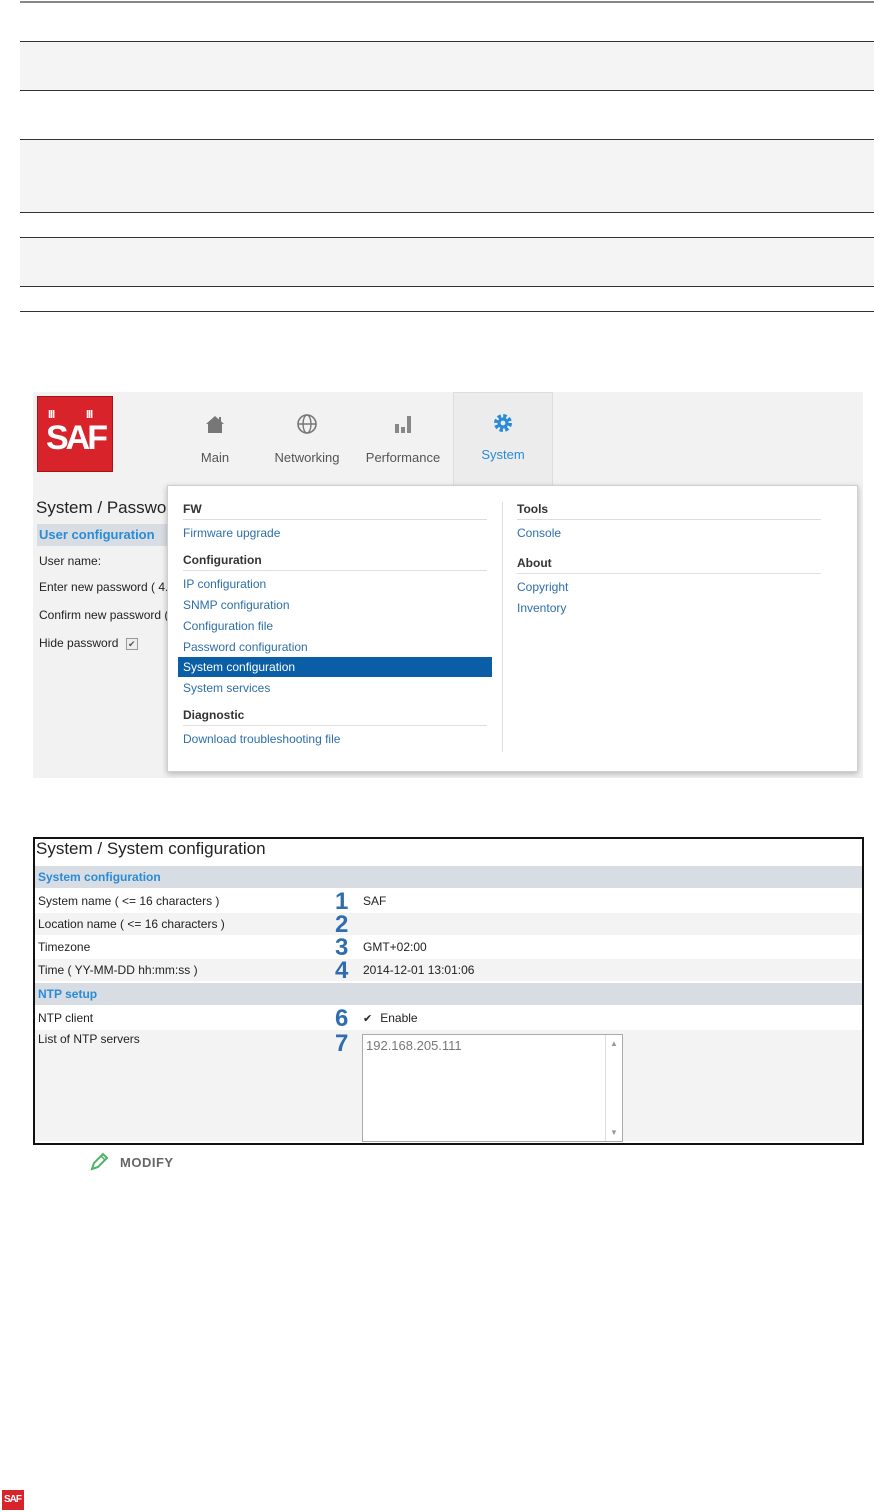 The width and height of the screenshot is (874, 1512). Describe the element at coordinates (228, 1018) in the screenshot. I see `row-ntp-client: NTP client 6 ✔ Enable` at that location.